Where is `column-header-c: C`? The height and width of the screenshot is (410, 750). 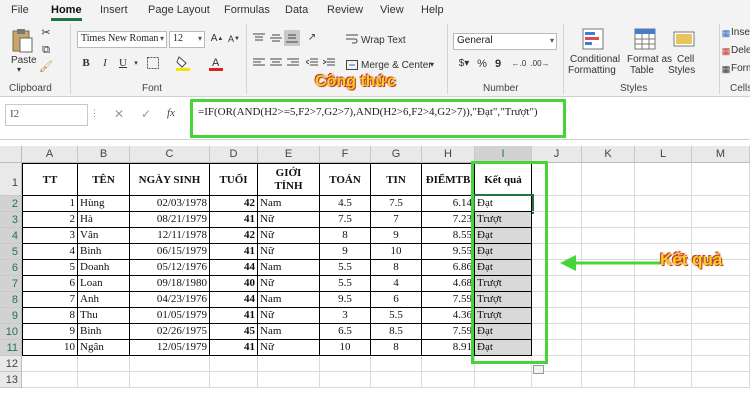
column-header-c: C is located at coordinates (170, 154).